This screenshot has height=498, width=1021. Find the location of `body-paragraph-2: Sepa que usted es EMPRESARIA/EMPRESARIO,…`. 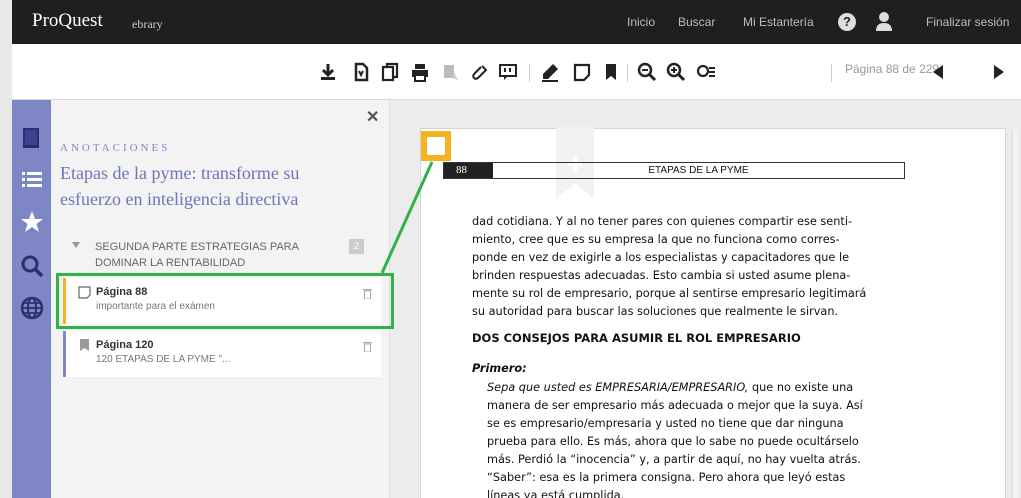

body-paragraph-2: Sepa que usted es EMPRESARIA/EMPRESARIO,… is located at coordinates (696, 438).